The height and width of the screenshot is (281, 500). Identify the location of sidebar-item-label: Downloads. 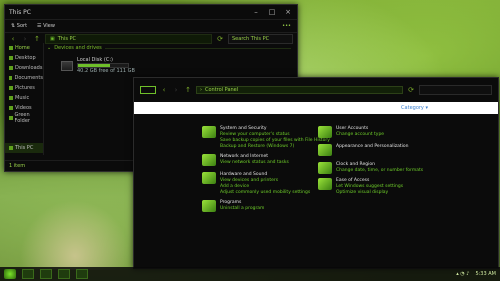
(29, 68).